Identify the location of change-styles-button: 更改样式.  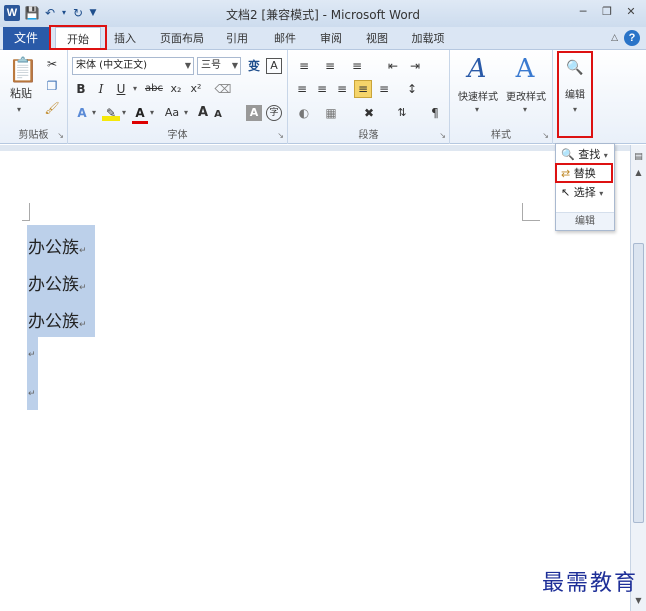
(526, 95).